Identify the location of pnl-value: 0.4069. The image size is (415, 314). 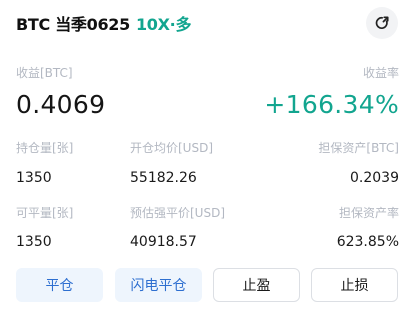
(61, 104).